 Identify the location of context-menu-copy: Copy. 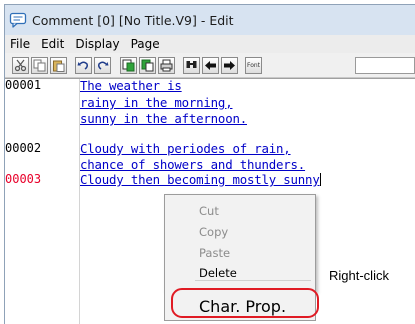
(213, 232).